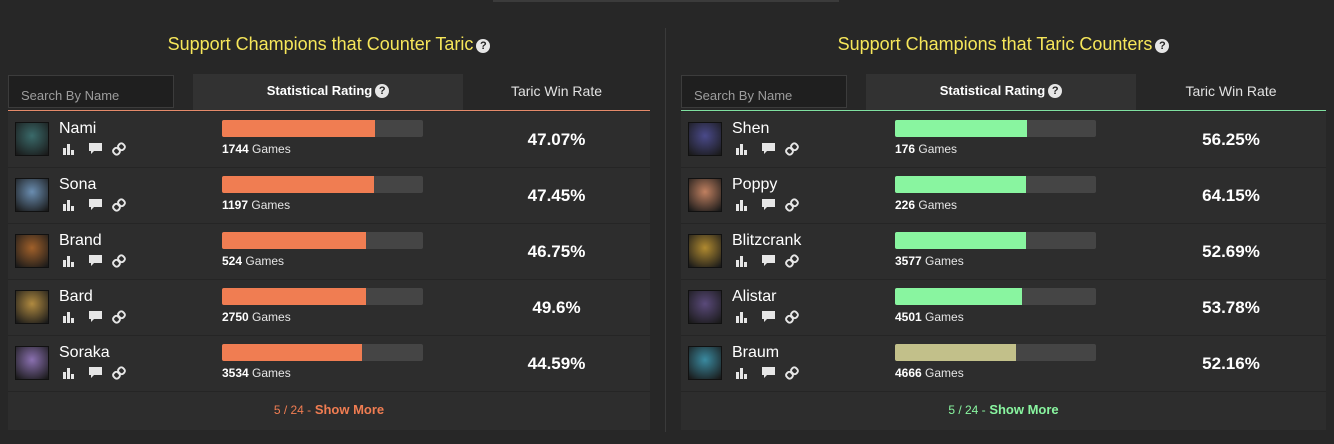 The width and height of the screenshot is (1334, 444). Describe the element at coordinates (329, 364) in the screenshot. I see `champion-row: Soraka 3534 Games 44.59%` at that location.